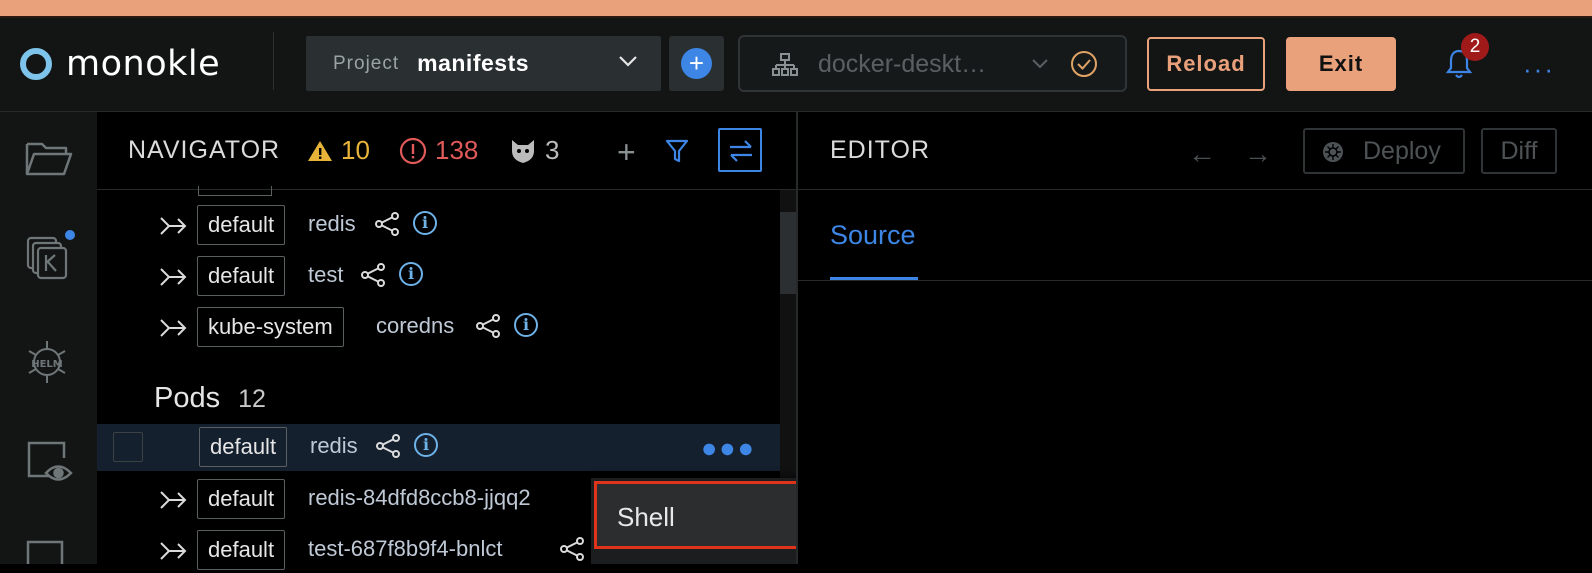  What do you see at coordinates (366, 63) in the screenshot?
I see `project-label: Project` at bounding box center [366, 63].